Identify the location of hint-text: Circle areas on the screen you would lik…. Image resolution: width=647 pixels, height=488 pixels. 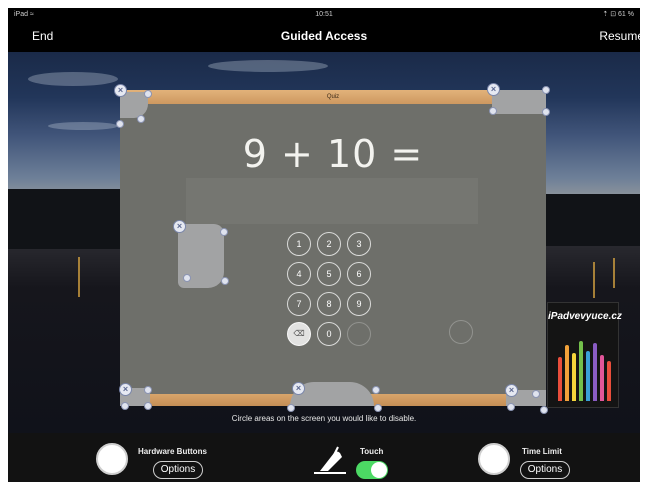
(324, 418).